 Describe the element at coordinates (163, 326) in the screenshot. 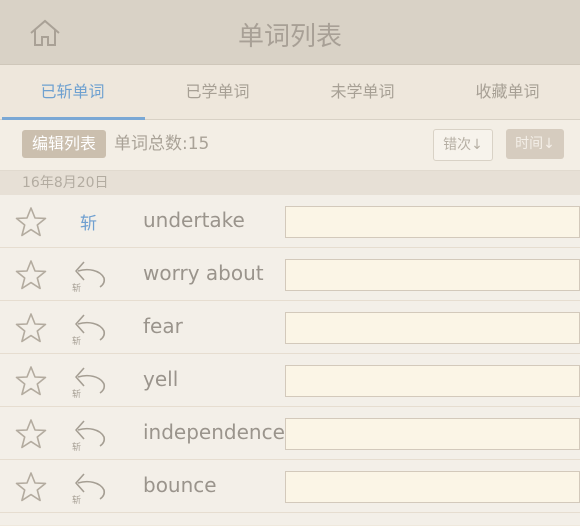

I see `word-text: fear` at that location.